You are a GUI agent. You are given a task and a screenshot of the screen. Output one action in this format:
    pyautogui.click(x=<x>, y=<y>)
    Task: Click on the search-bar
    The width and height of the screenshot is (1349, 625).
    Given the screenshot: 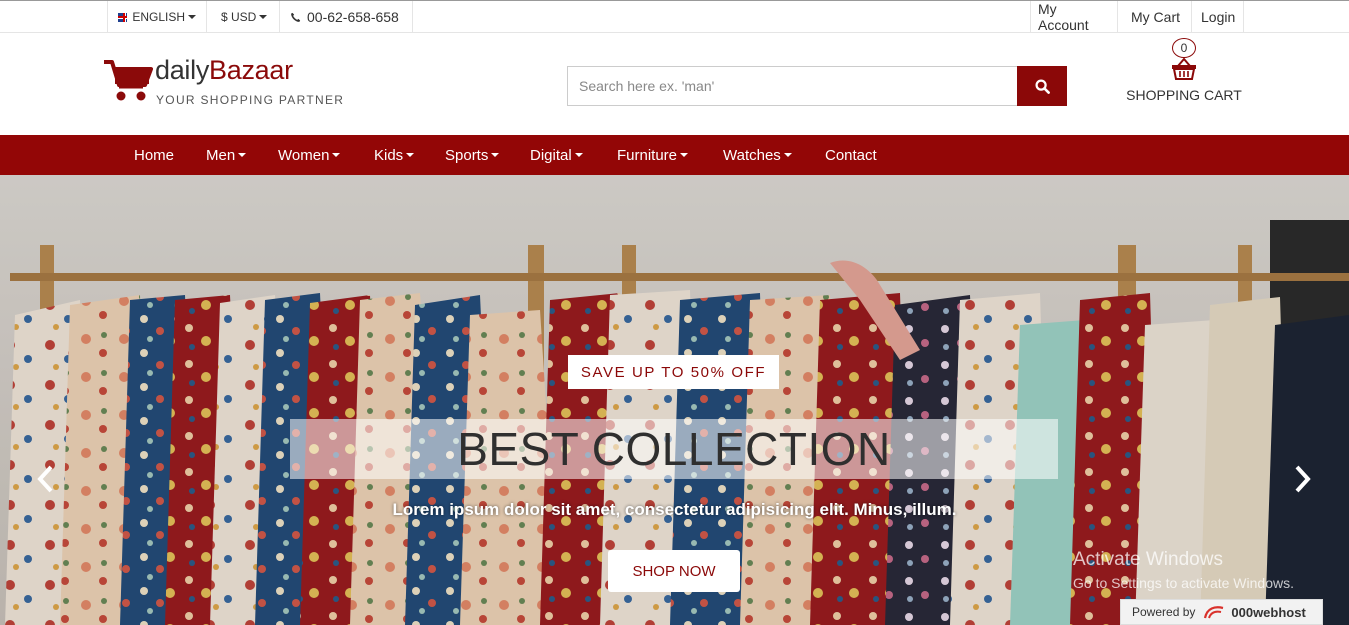 What is the action you would take?
    pyautogui.click(x=817, y=86)
    